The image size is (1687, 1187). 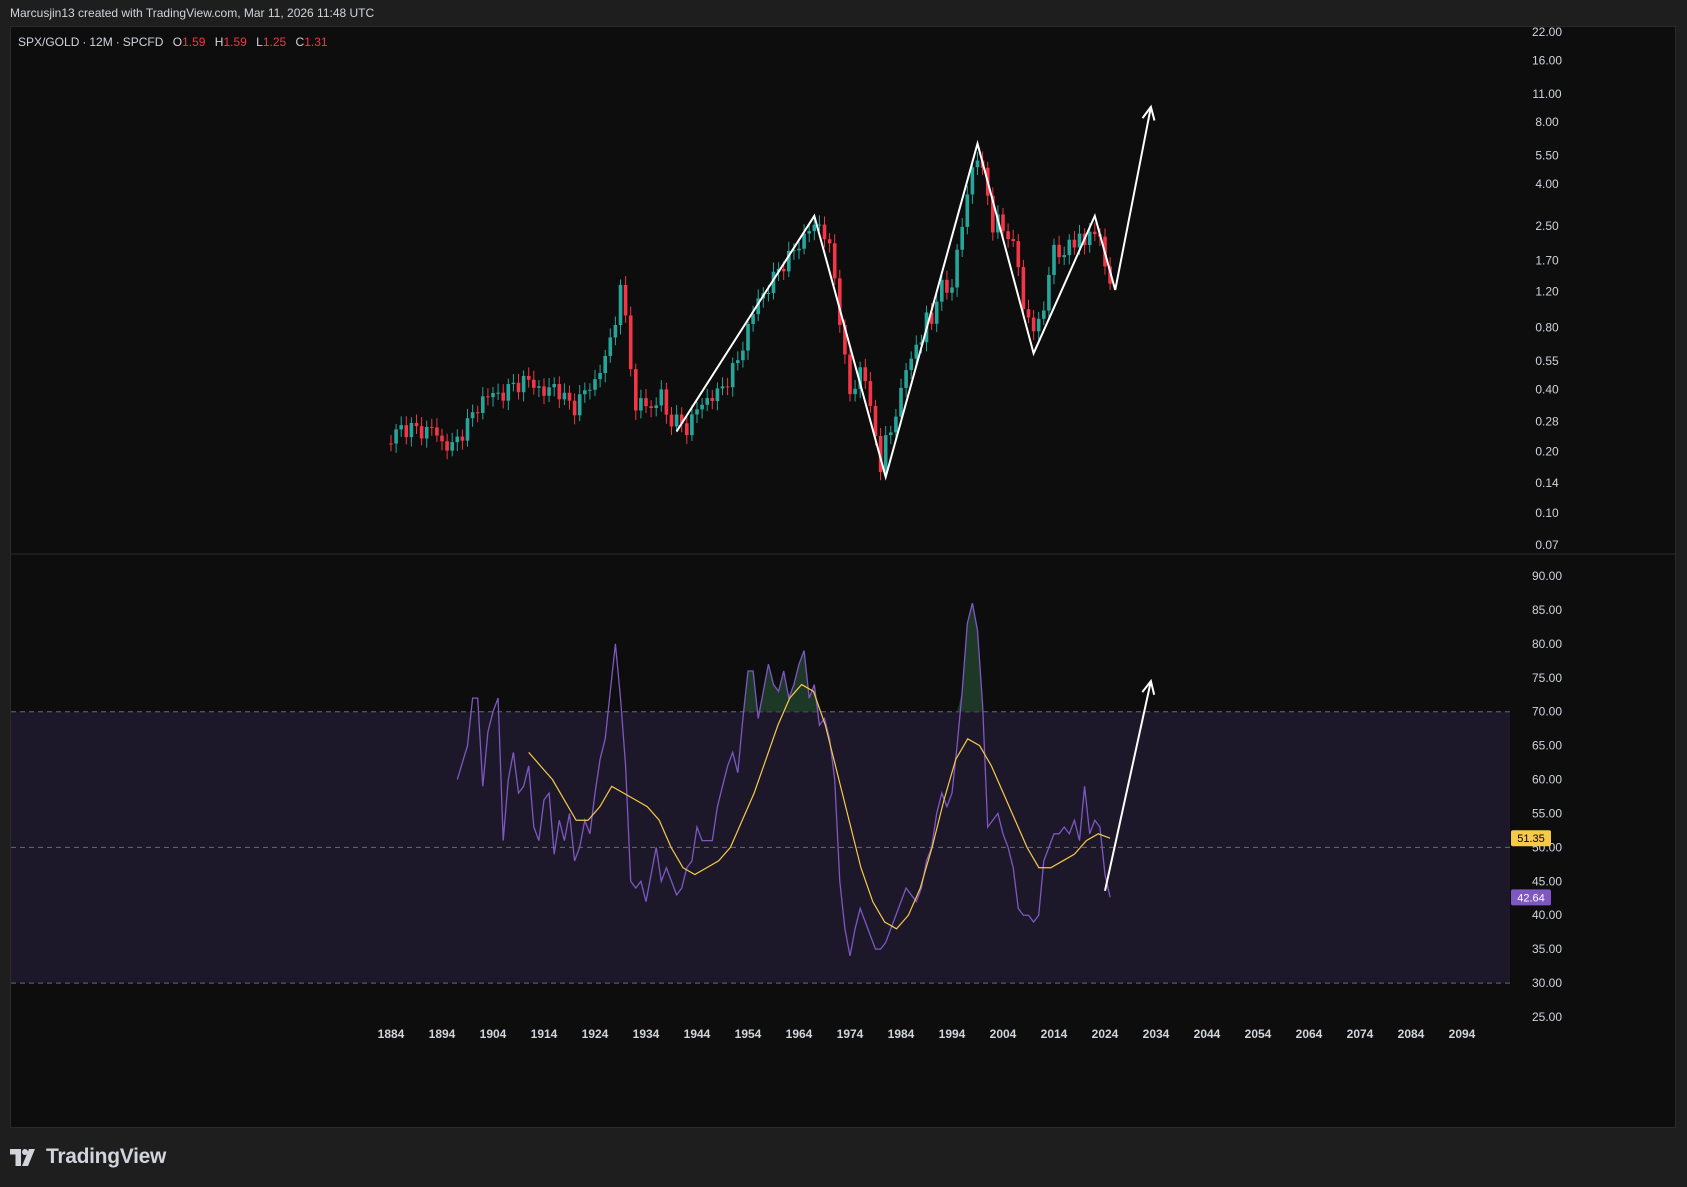 I want to click on time-axis-tick-label: 1914, so click(x=544, y=1034).